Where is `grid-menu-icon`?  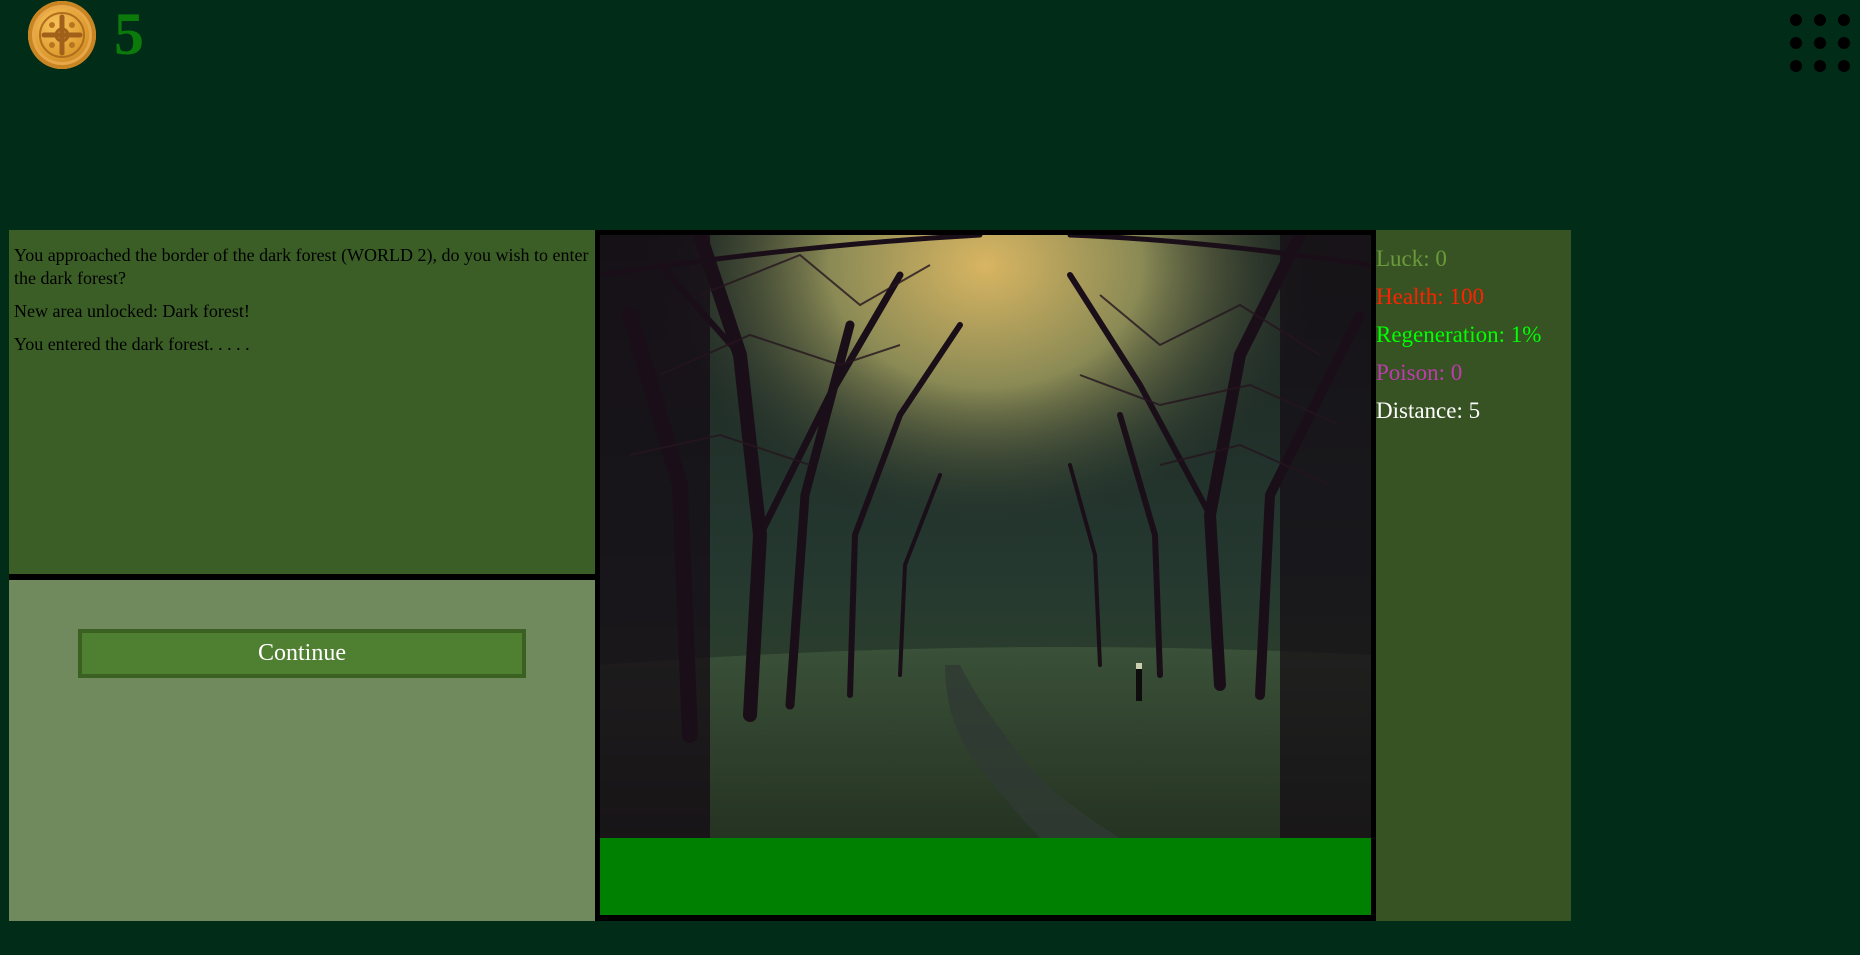 grid-menu-icon is located at coordinates (1820, 44).